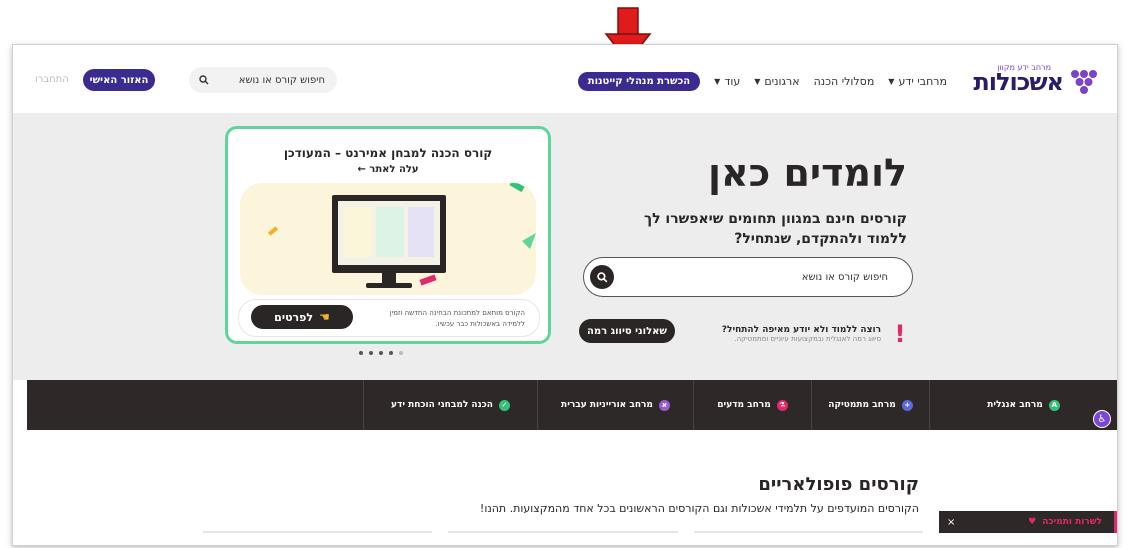  Describe the element at coordinates (504, 405) in the screenshot. I see `exam-icon: ✓` at that location.